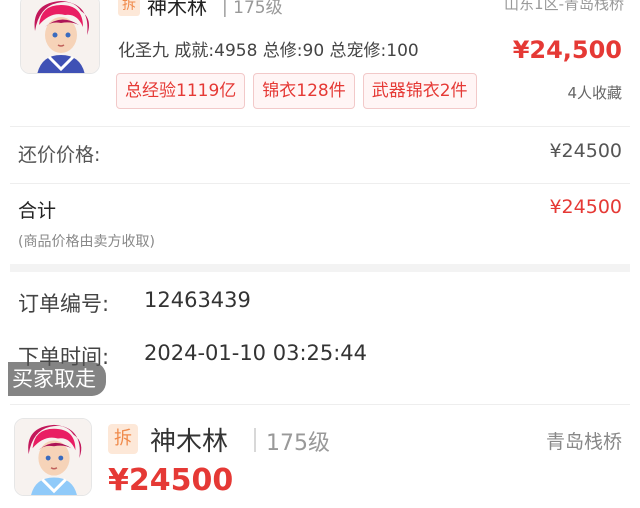 The height and width of the screenshot is (508, 640). What do you see at coordinates (255, 440) in the screenshot?
I see `separator` at bounding box center [255, 440].